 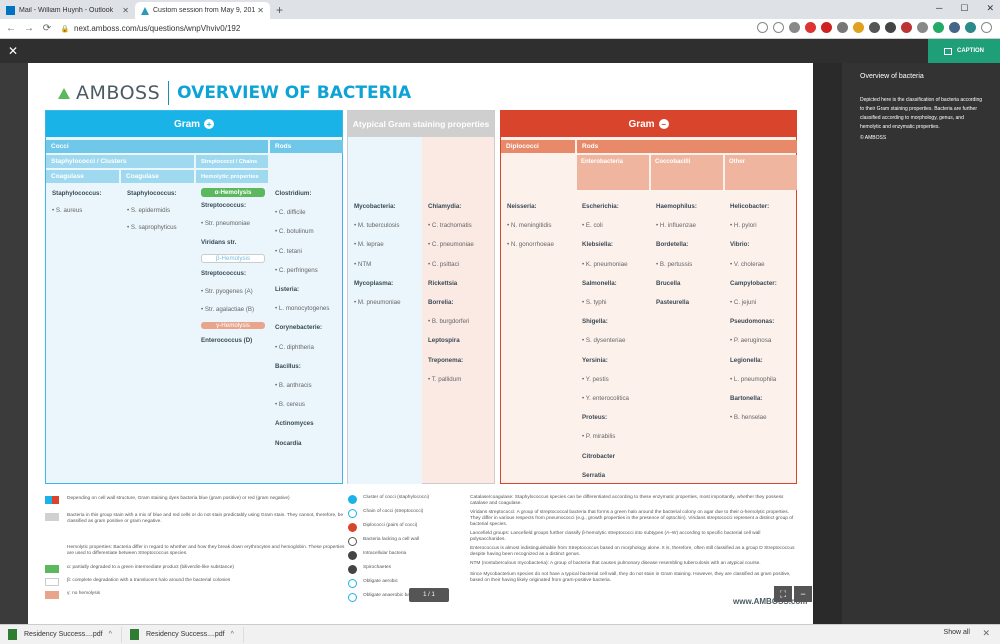 I want to click on genus-label: Haemophilus:, so click(x=676, y=206).